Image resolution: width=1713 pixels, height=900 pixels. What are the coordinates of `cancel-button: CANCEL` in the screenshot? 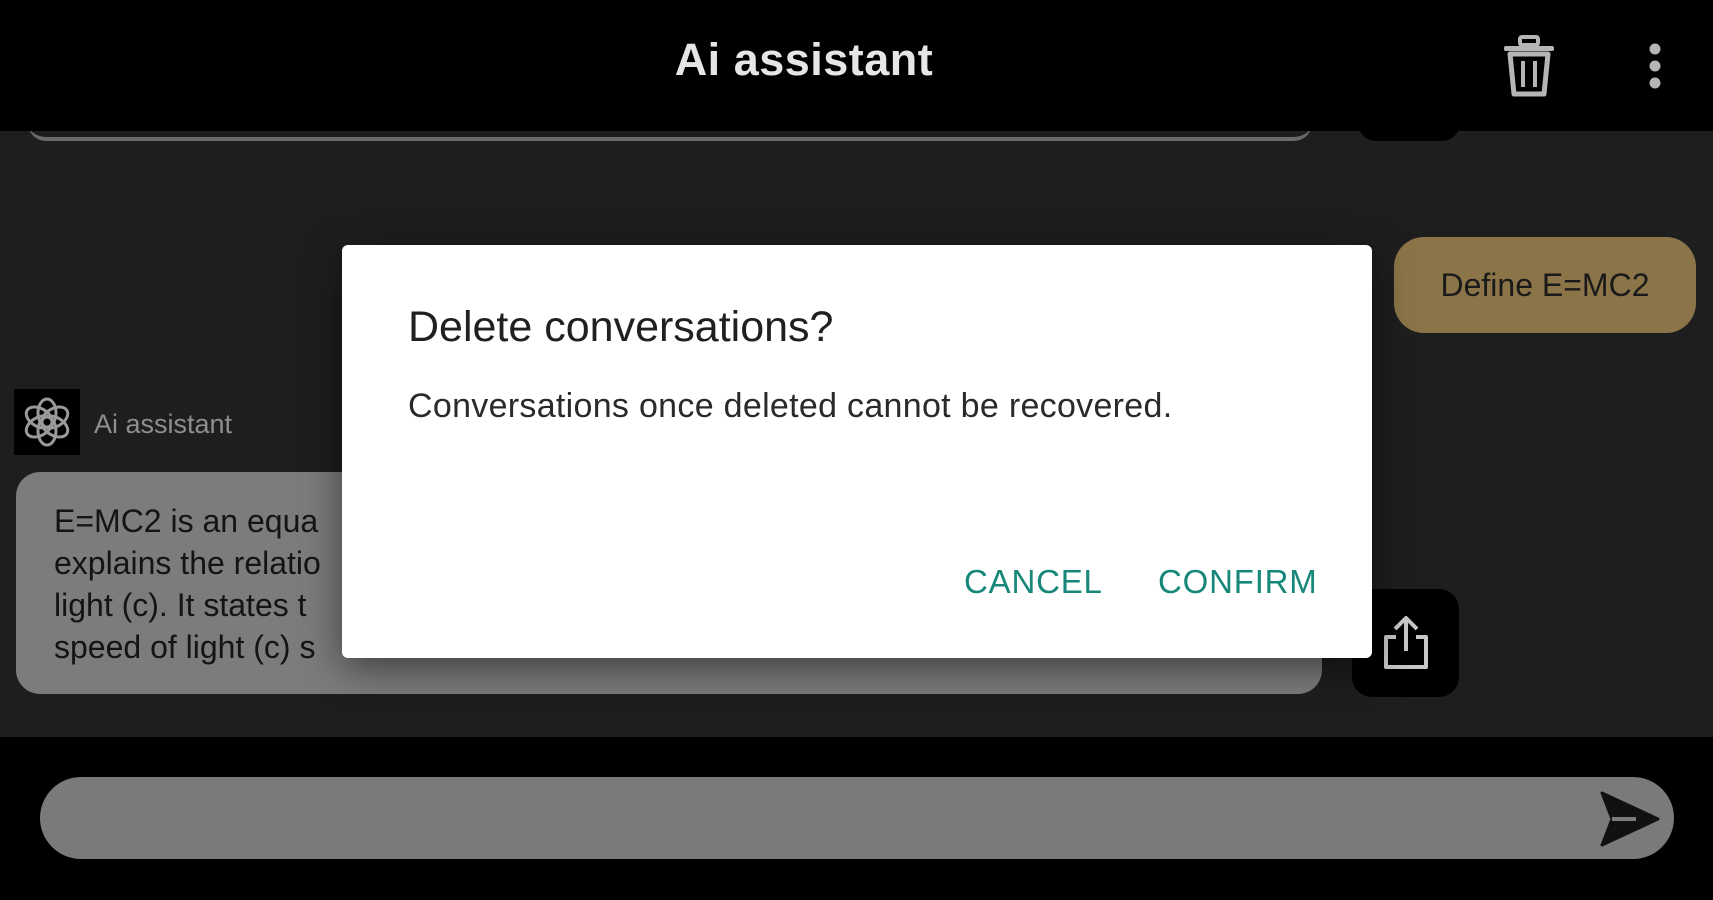 It's located at (1033, 582).